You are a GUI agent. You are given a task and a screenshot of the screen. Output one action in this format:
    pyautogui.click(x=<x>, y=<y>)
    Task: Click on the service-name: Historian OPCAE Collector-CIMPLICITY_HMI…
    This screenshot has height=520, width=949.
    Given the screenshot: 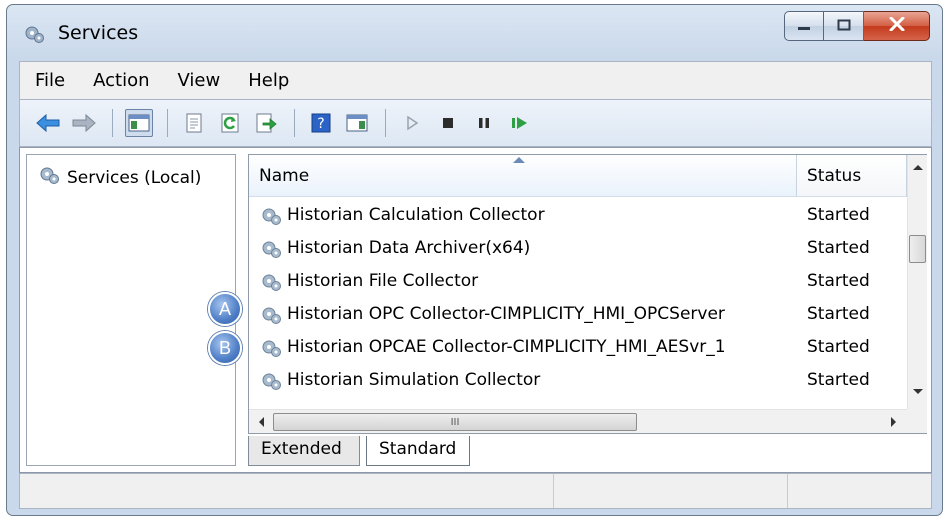 What is the action you would take?
    pyautogui.click(x=506, y=347)
    